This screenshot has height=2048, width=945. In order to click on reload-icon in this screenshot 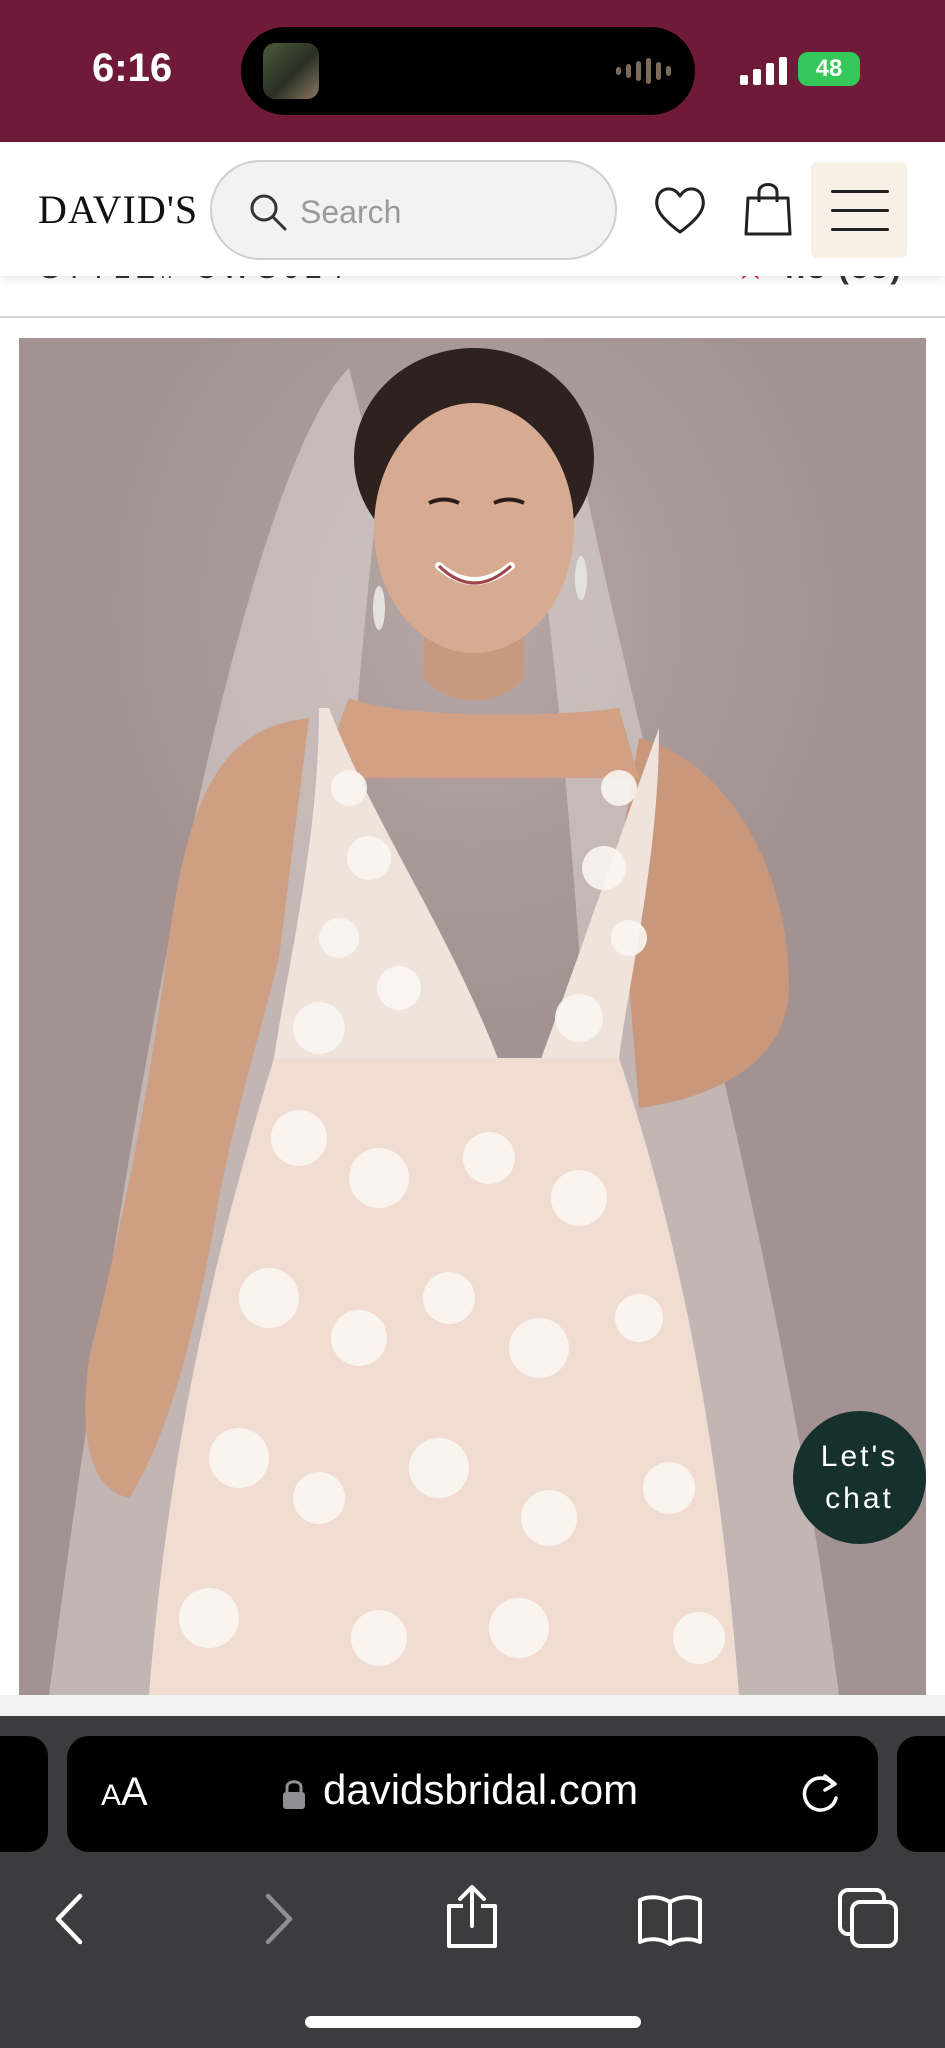, I will do `click(820, 1794)`.